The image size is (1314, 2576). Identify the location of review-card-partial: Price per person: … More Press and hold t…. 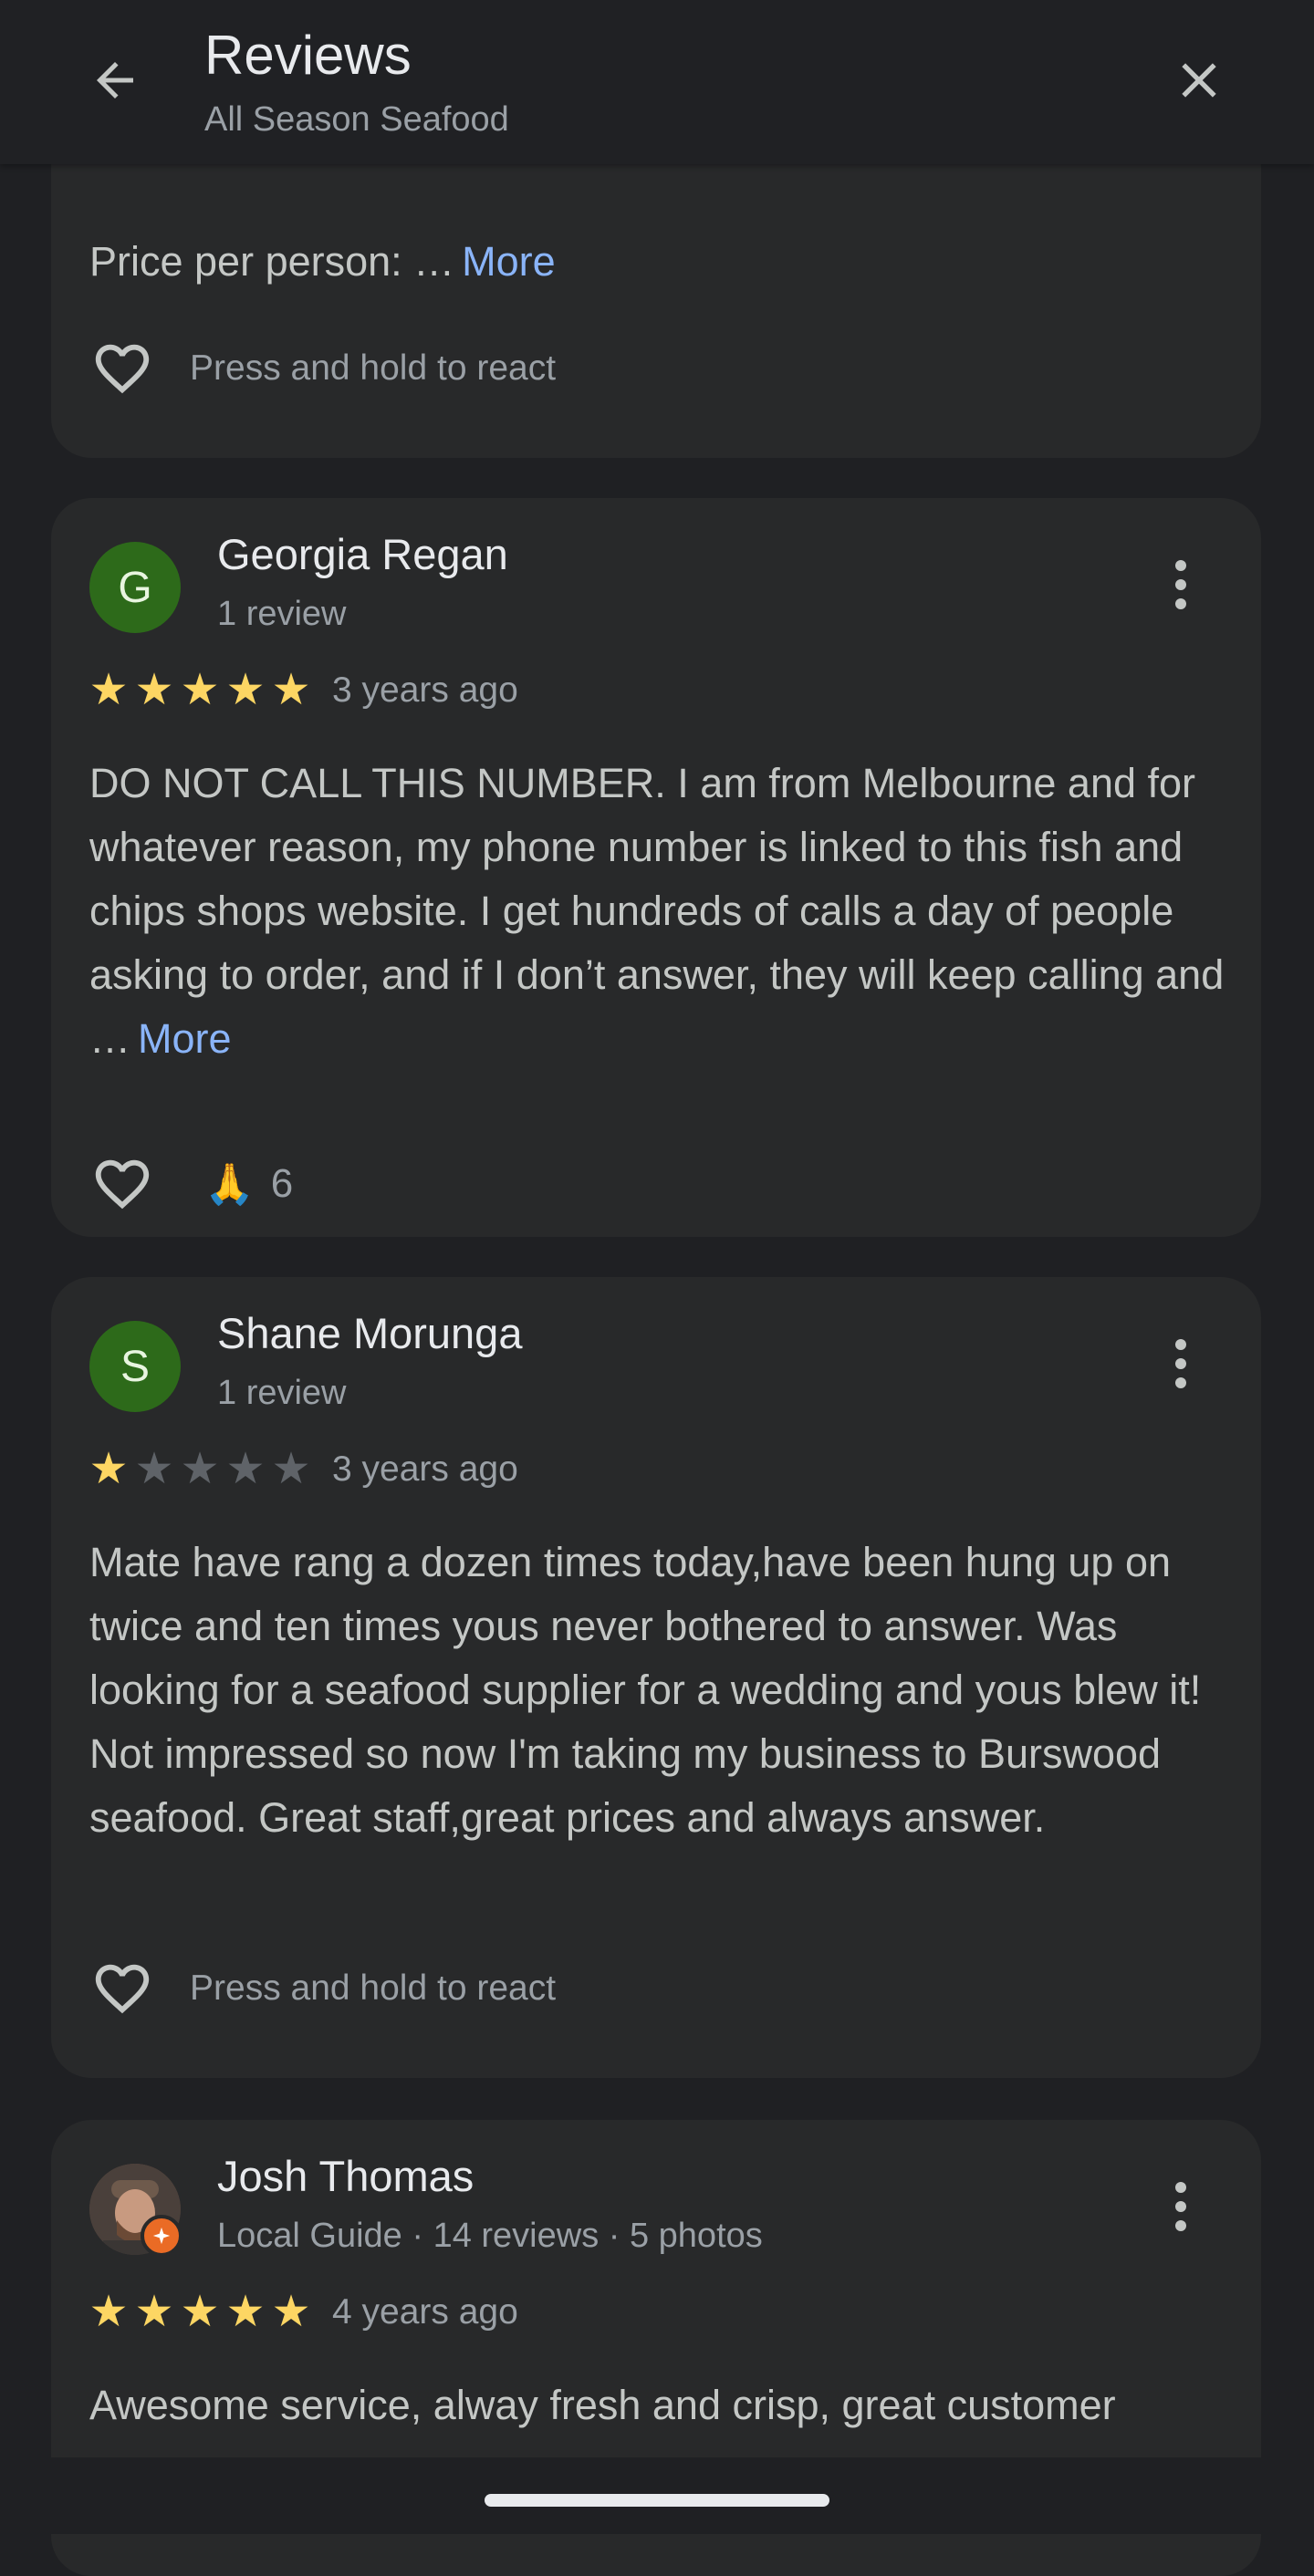
(656, 293).